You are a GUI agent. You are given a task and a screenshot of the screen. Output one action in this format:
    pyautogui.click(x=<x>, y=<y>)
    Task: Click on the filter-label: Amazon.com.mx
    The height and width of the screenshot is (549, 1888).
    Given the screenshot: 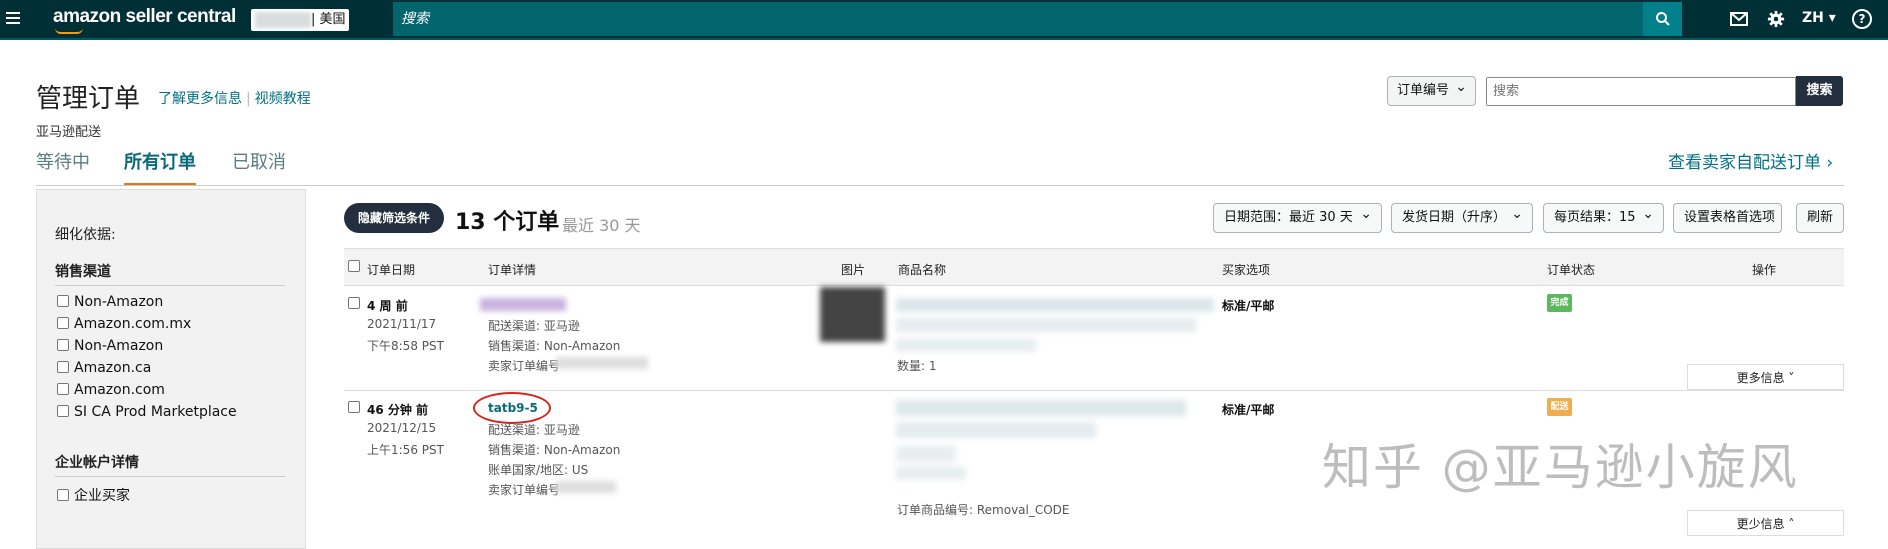 What is the action you would take?
    pyautogui.click(x=133, y=324)
    